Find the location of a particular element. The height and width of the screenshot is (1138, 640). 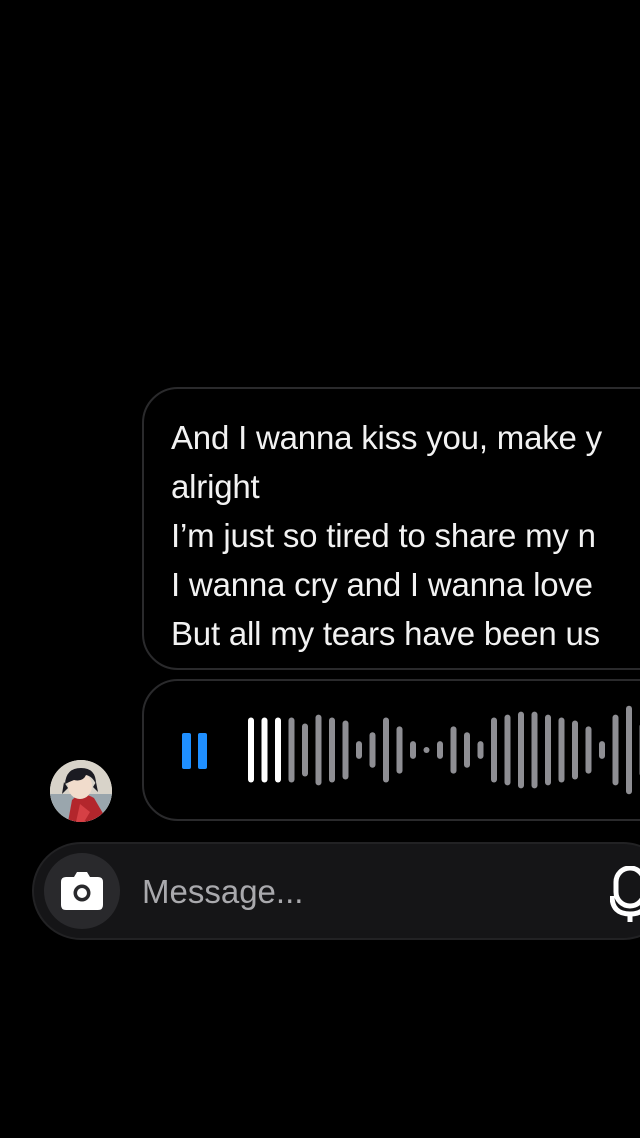

message-line: I’m just so tired to share my n is located at coordinates (383, 535).